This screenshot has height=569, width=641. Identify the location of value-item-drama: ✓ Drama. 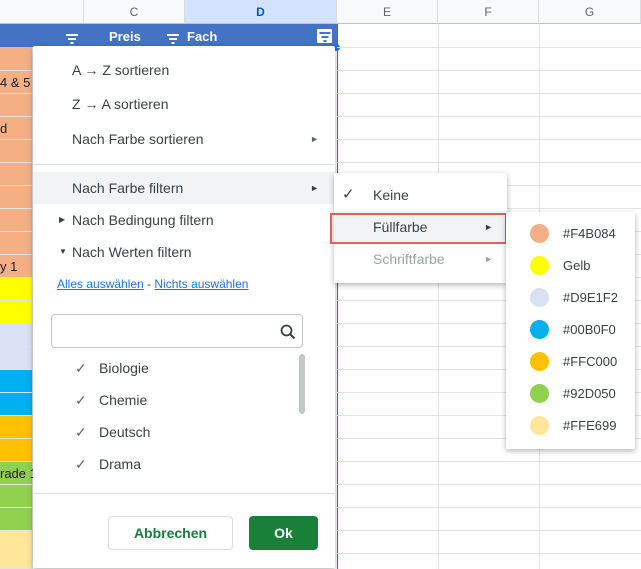
(108, 464).